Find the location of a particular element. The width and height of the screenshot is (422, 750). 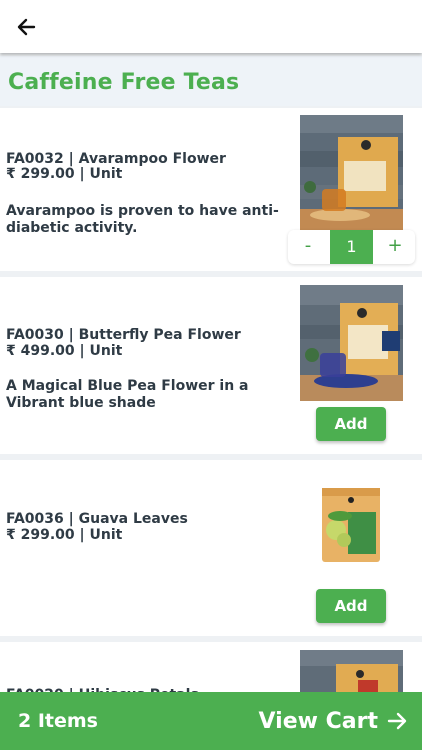

view-cart-button: View Cart is located at coordinates (333, 721).